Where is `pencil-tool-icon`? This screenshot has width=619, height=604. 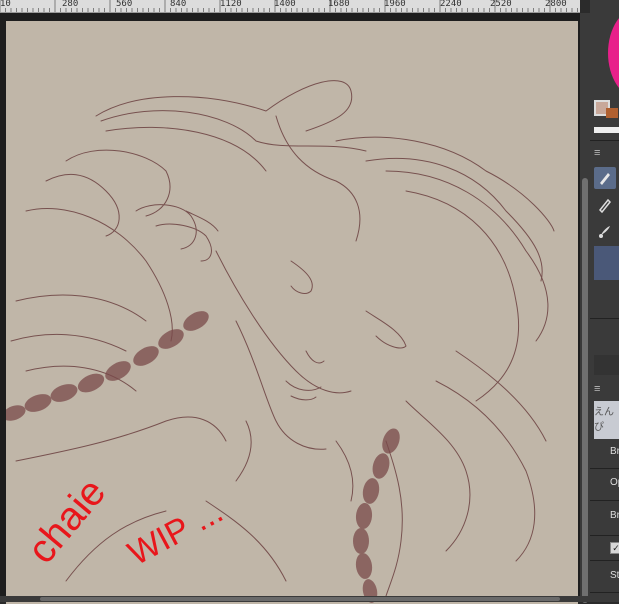 pencil-tool-icon is located at coordinates (605, 205).